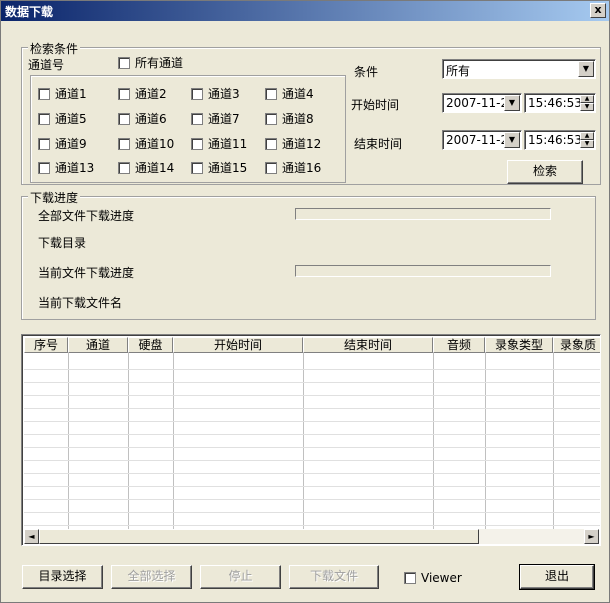 The image size is (610, 603). I want to click on column-header: 音频, so click(459, 345).